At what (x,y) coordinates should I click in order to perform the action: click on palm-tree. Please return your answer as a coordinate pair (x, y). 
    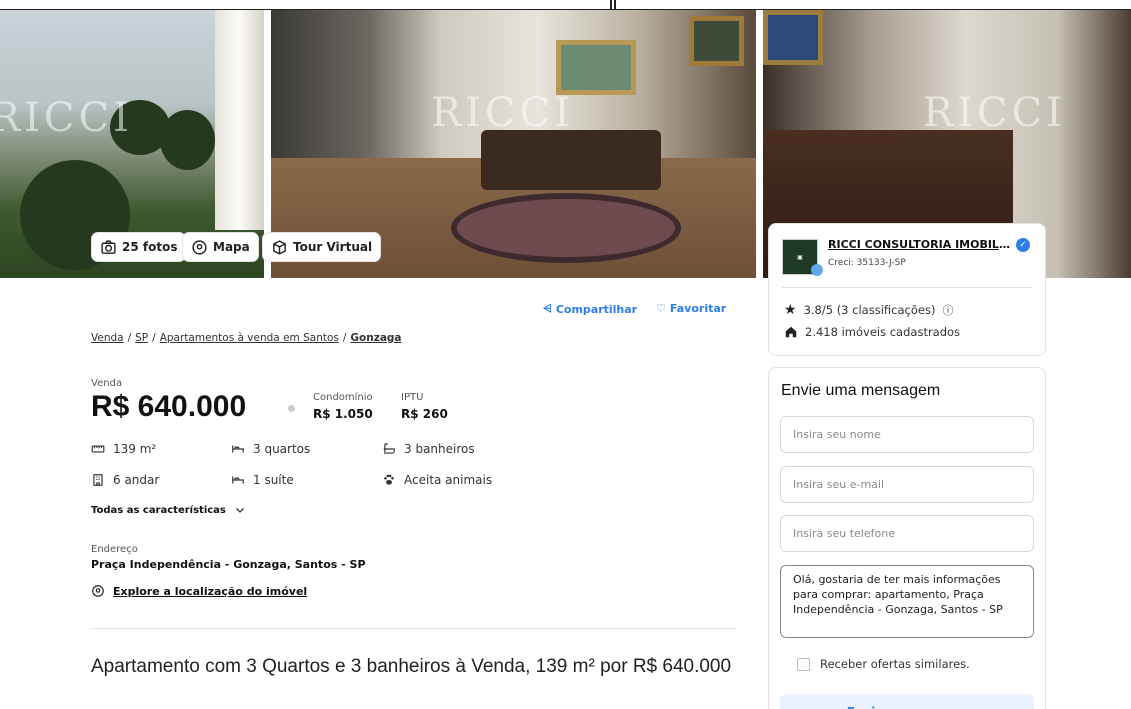
    Looking at the image, I should click on (187, 140).